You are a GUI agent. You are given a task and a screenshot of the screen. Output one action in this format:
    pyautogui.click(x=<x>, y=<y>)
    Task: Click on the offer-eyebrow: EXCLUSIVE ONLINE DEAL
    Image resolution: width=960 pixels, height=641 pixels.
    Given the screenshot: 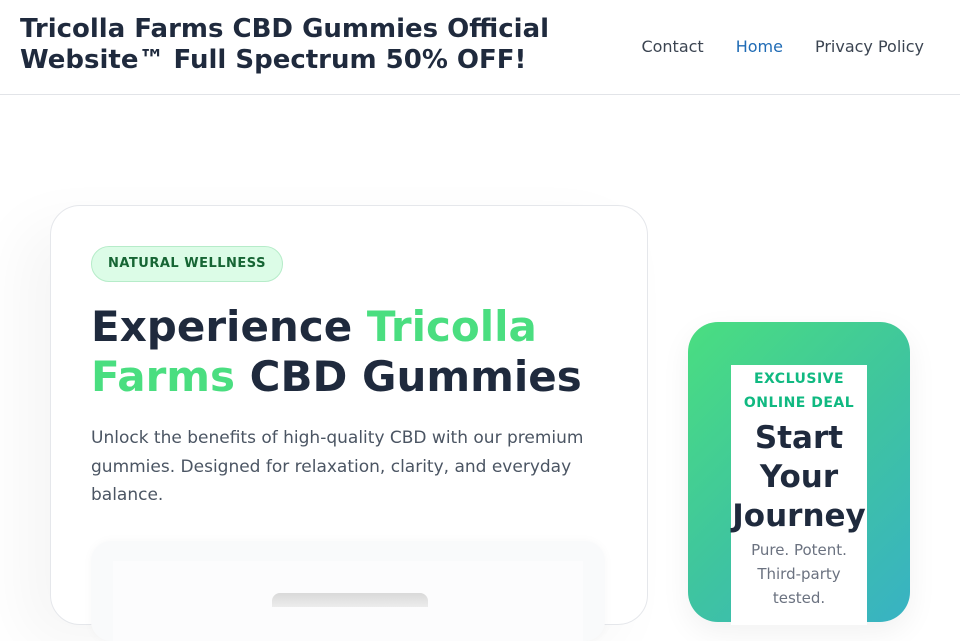 What is the action you would take?
    pyautogui.click(x=799, y=391)
    